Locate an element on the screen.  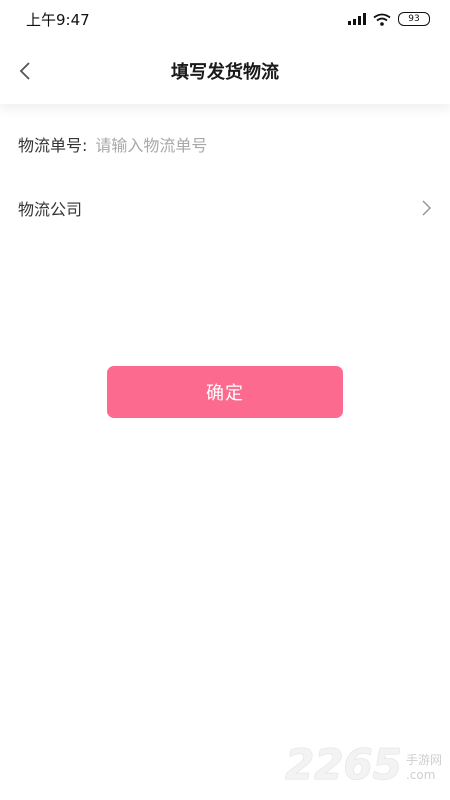
watermark-logo: 2265 手游网 .com is located at coordinates (363, 765).